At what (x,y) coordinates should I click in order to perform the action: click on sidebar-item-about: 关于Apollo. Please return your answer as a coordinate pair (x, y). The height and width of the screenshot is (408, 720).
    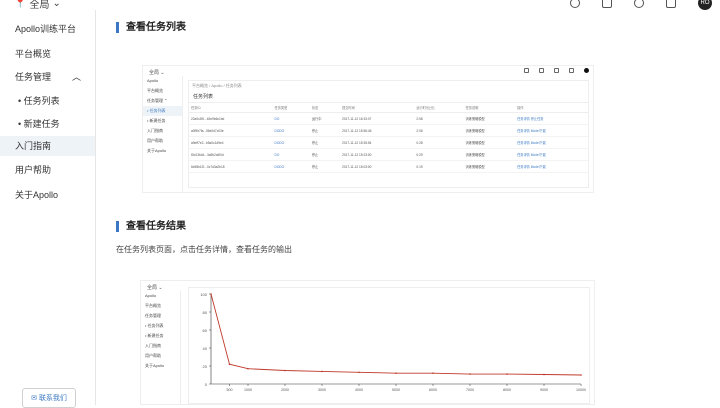
    Looking at the image, I should click on (47, 195).